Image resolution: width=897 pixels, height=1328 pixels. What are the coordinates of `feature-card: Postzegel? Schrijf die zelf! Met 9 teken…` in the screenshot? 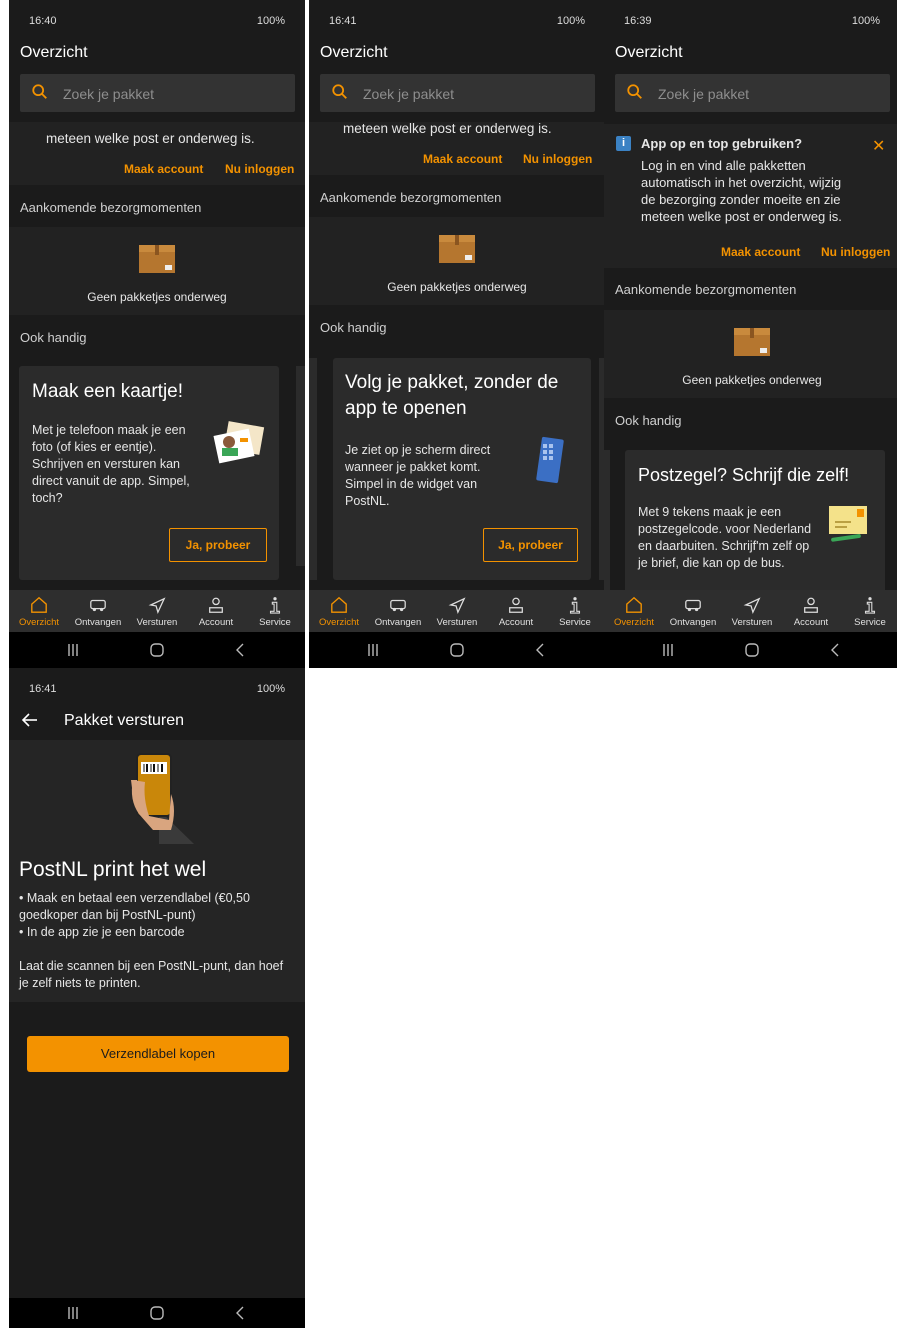 It's located at (755, 520).